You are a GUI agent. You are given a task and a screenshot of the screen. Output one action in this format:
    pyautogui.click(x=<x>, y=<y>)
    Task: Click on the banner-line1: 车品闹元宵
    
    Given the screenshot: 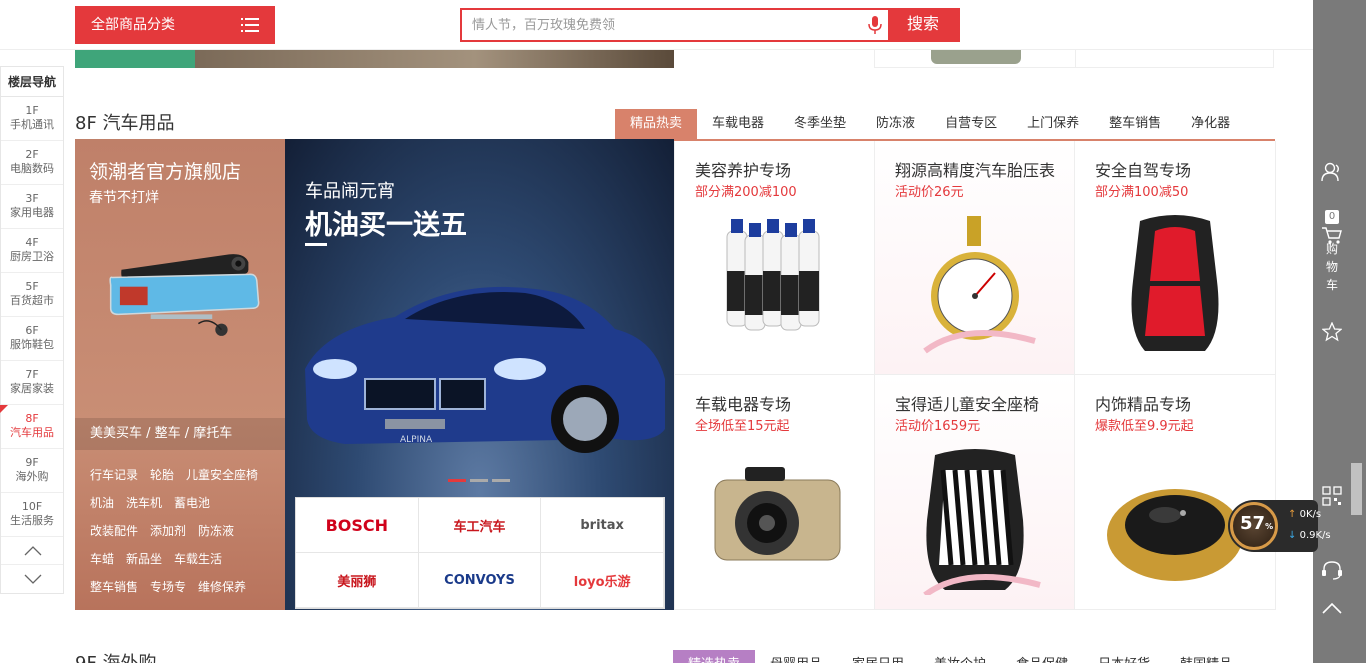 What is the action you would take?
    pyautogui.click(x=350, y=191)
    